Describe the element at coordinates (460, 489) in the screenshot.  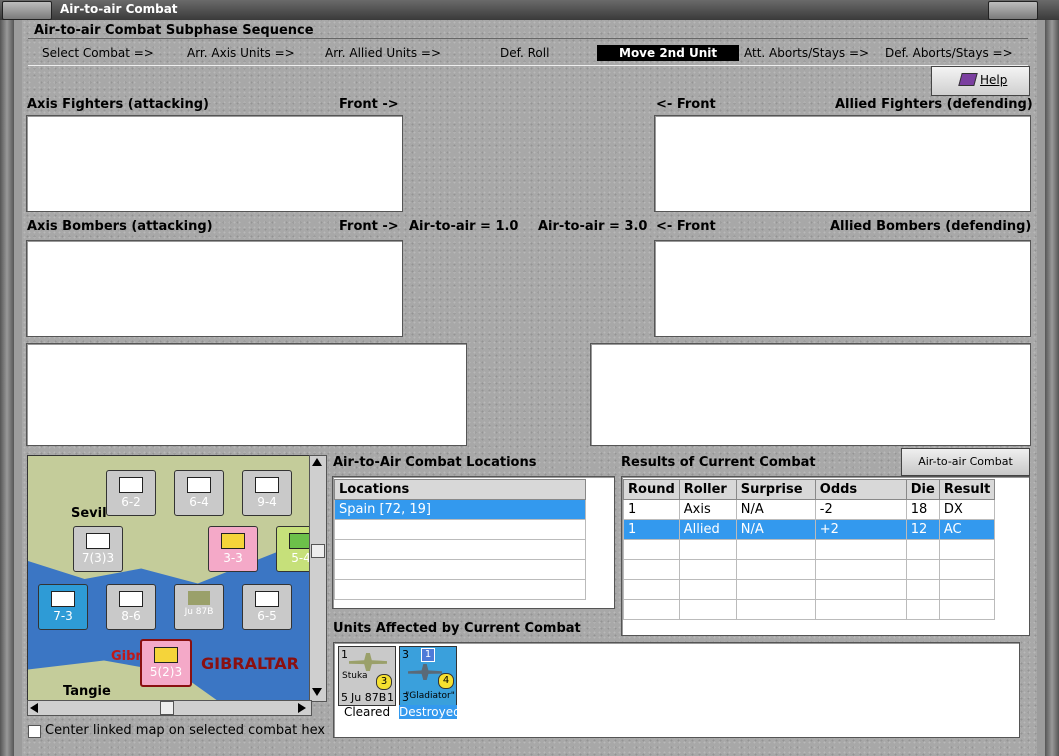
I see `locations-header: Locations` at that location.